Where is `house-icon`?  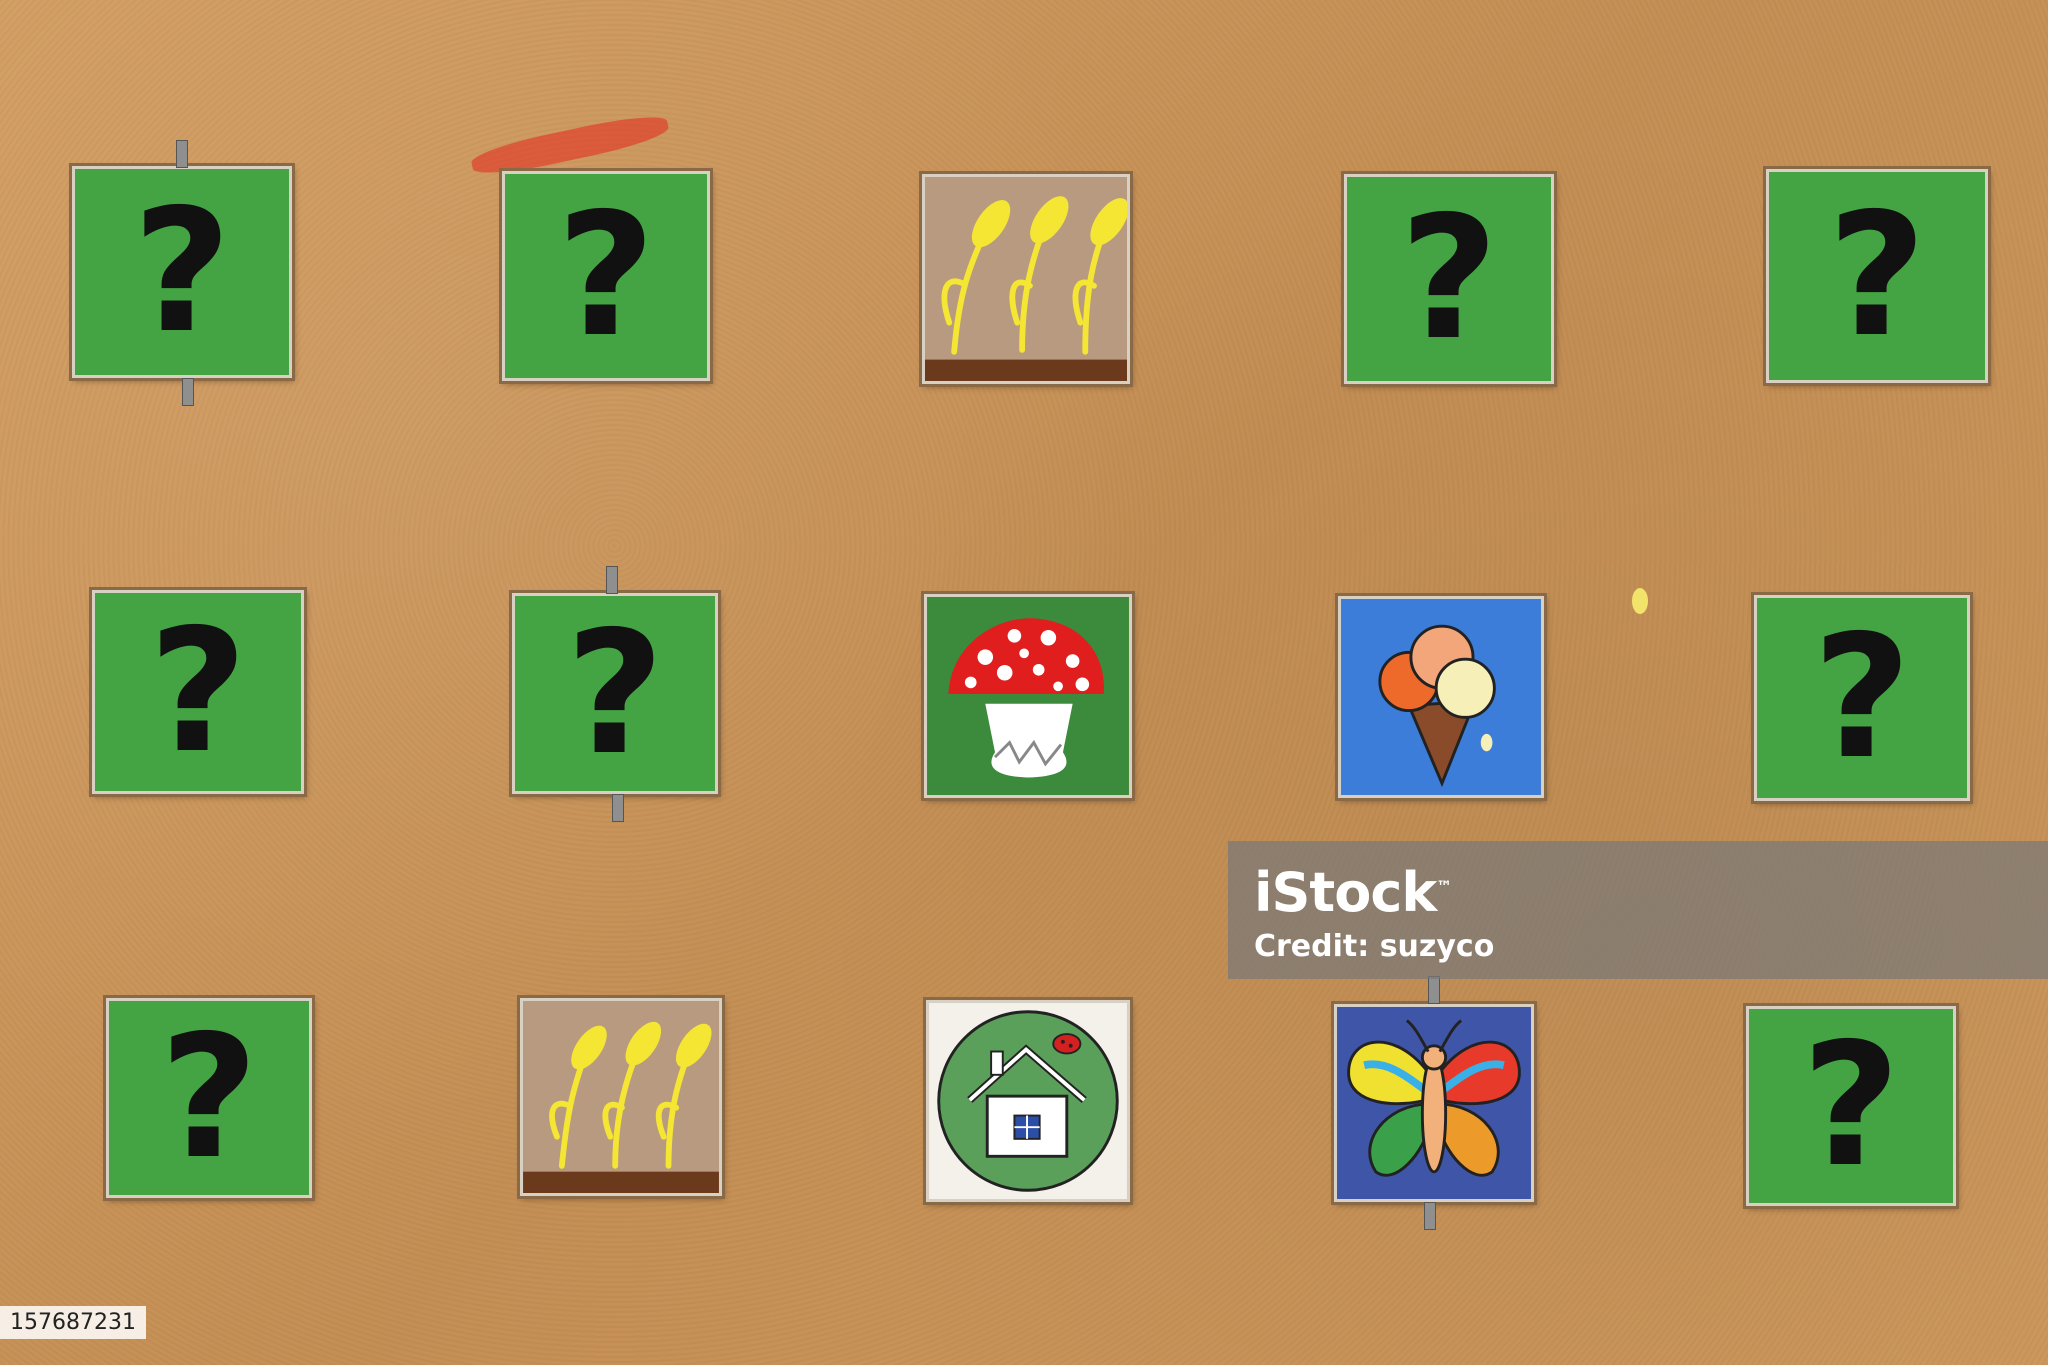 house-icon is located at coordinates (1028, 1101).